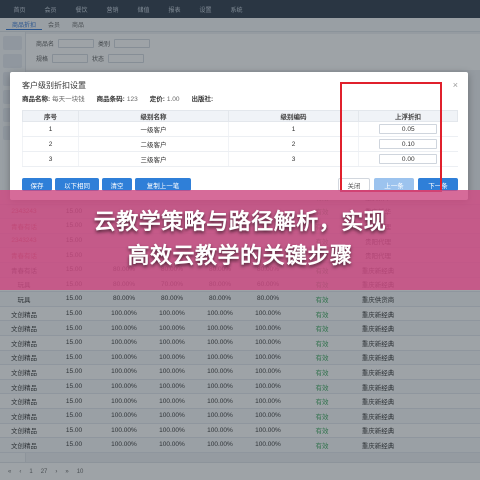  Describe the element at coordinates (54, 85) in the screenshot. I see `dialog-title: 客户级别折扣设置` at that location.